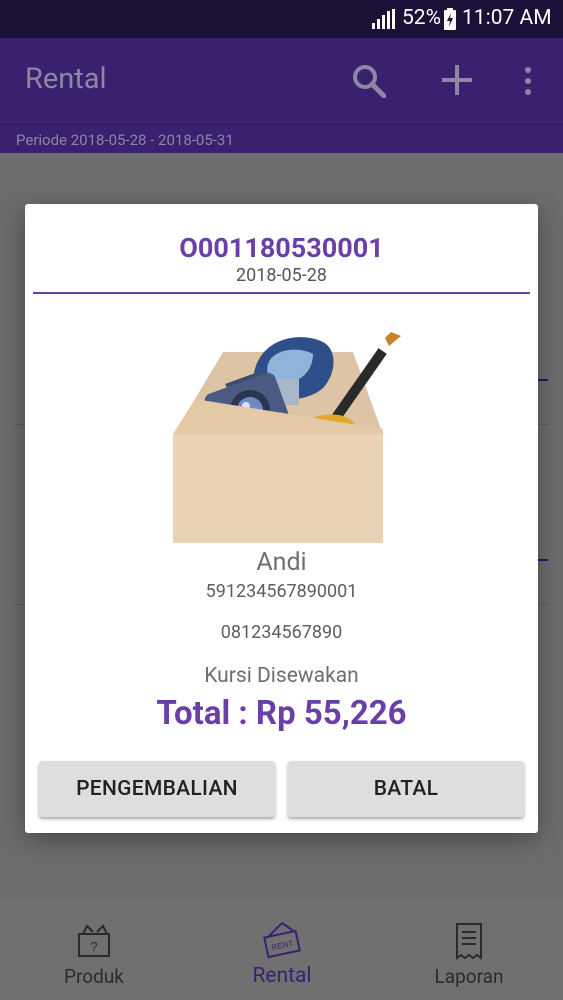 The height and width of the screenshot is (1000, 563). Describe the element at coordinates (94, 976) in the screenshot. I see `nav-label-produk: Produk` at that location.